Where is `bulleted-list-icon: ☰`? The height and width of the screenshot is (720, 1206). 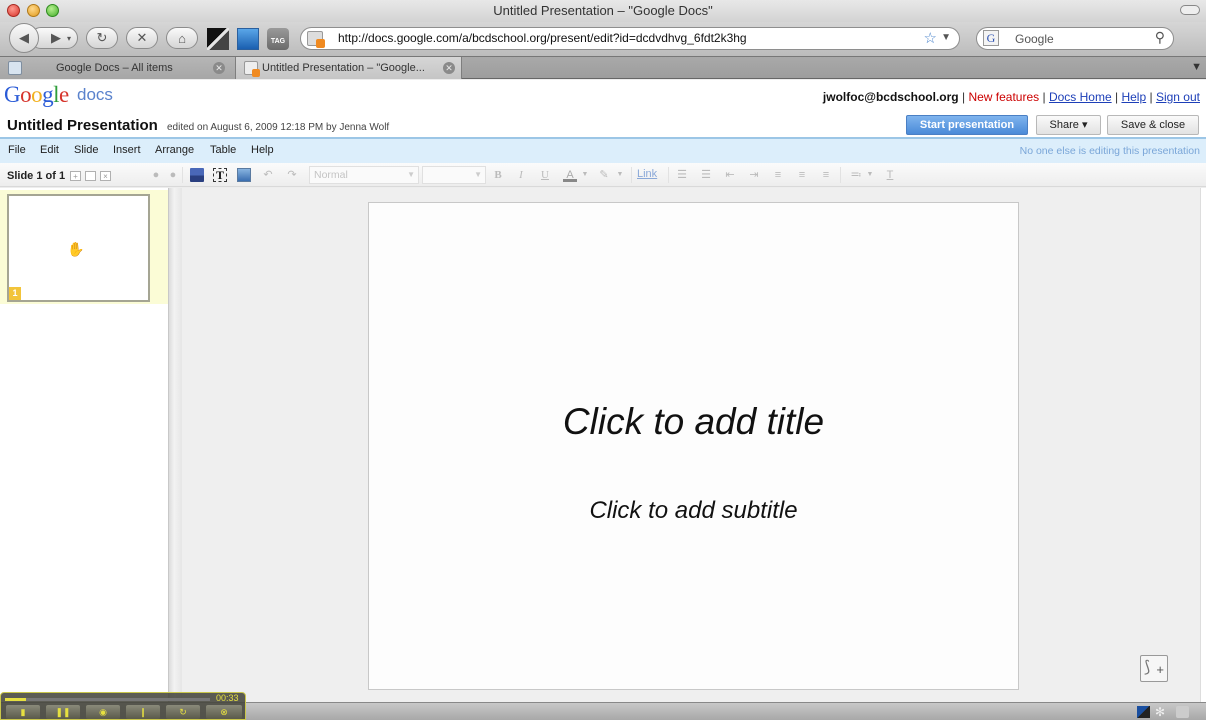
bulleted-list-icon: ☰ is located at coordinates (706, 175).